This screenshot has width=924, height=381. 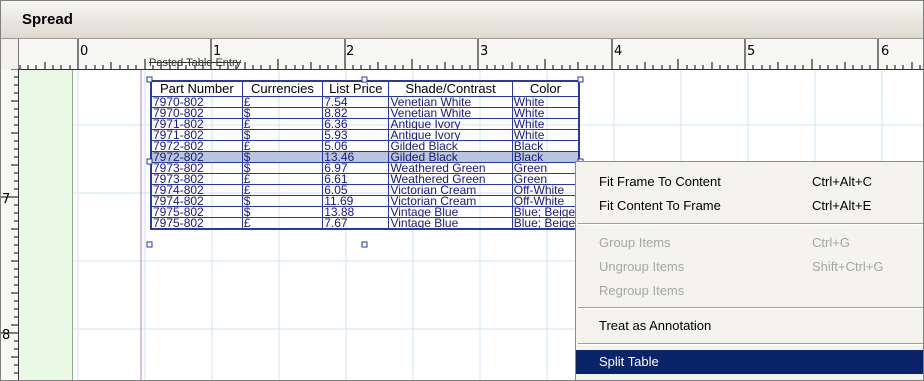 I want to click on cell-list-price: 8.82, so click(x=356, y=113).